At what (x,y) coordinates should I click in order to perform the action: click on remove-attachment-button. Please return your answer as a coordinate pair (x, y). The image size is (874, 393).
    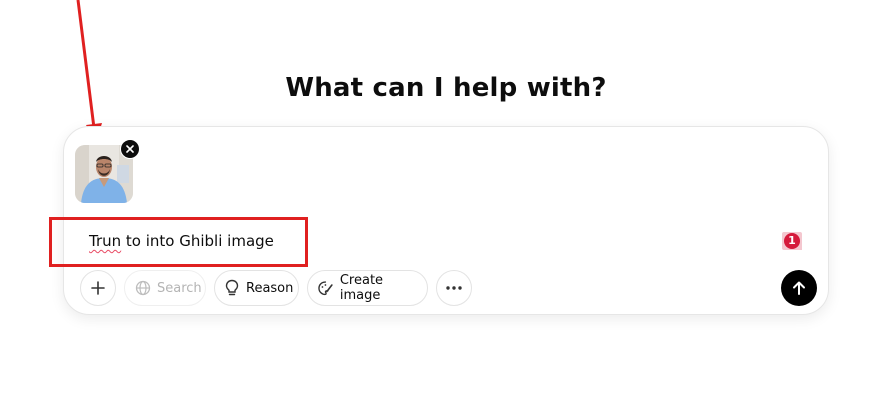
    Looking at the image, I should click on (130, 149).